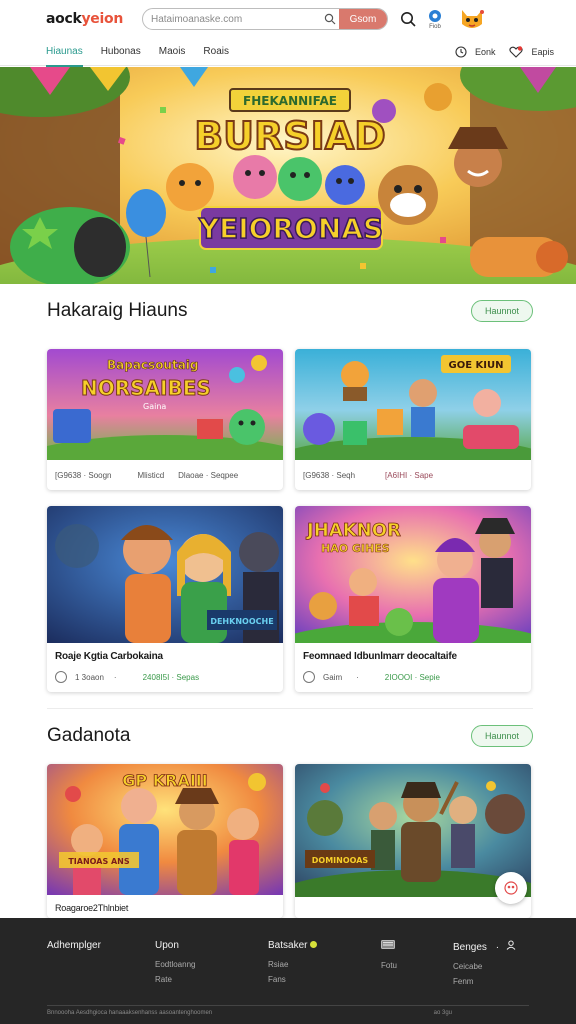  I want to click on card-overlay-text: NORSAIBES, so click(146, 388).